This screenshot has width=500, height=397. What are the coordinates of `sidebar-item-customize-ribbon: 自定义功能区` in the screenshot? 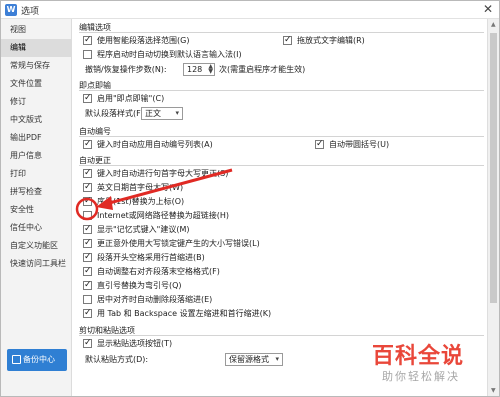 It's located at (36, 246).